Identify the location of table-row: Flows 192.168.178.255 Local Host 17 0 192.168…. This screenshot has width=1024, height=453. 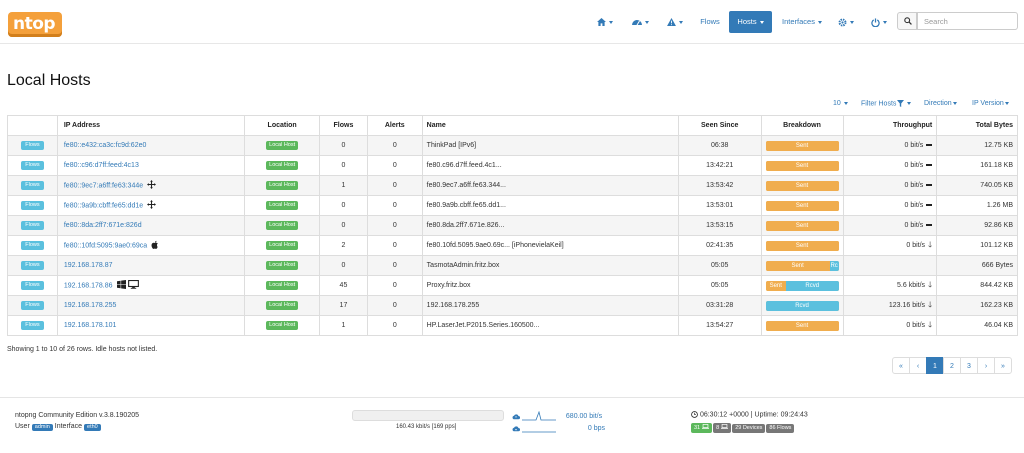
(512, 305).